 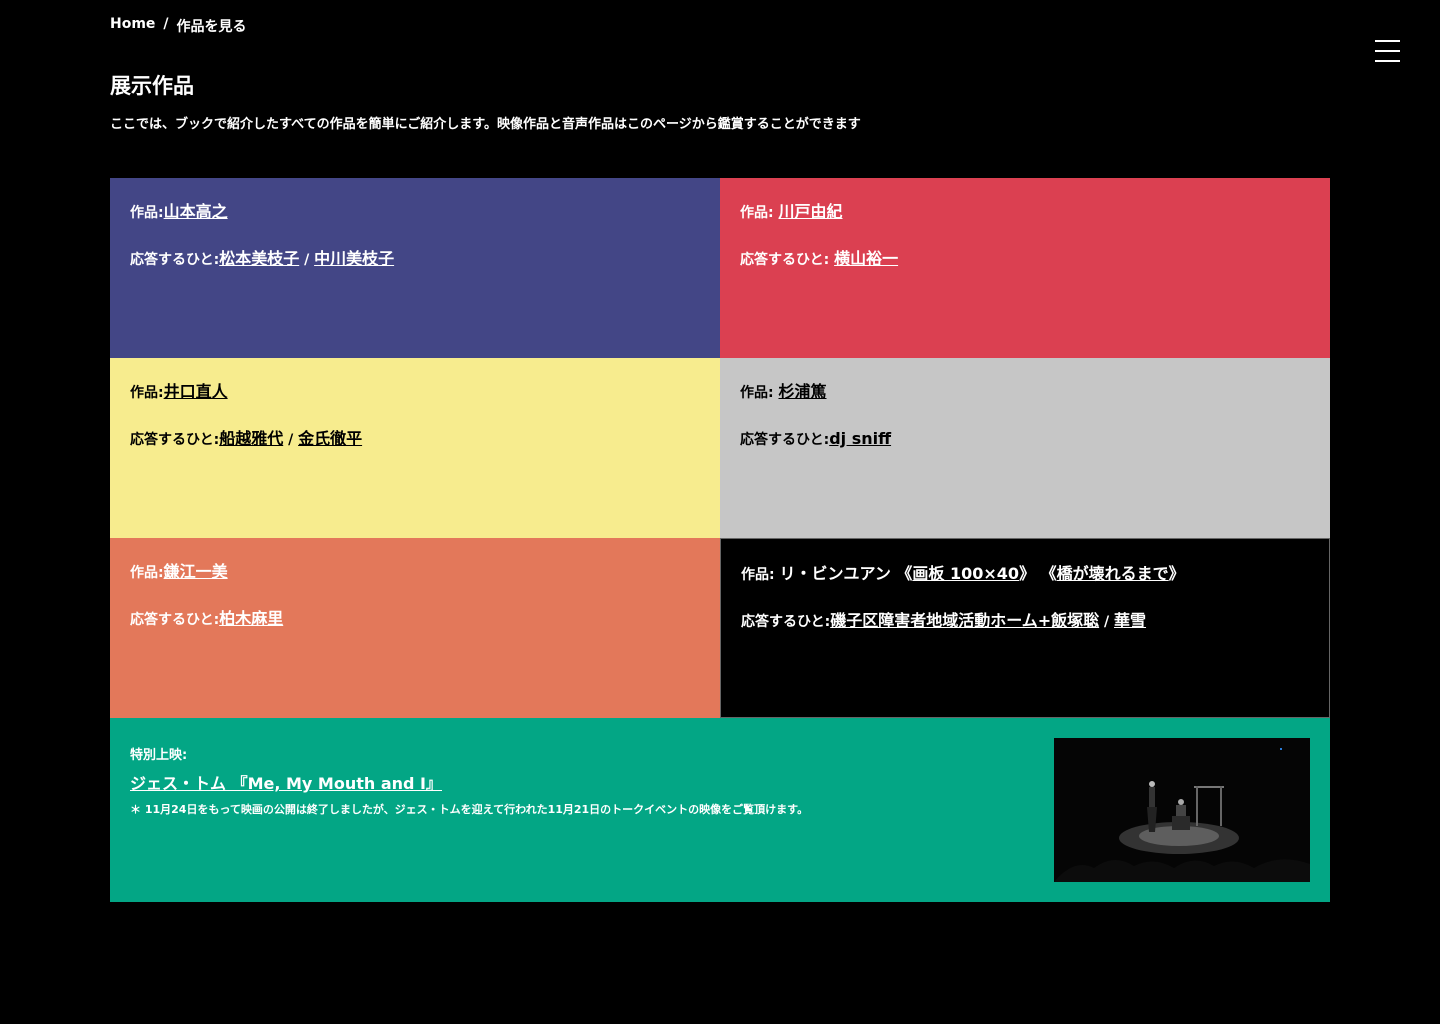 I want to click on artist-link: 川戸由紀, so click(x=810, y=211).